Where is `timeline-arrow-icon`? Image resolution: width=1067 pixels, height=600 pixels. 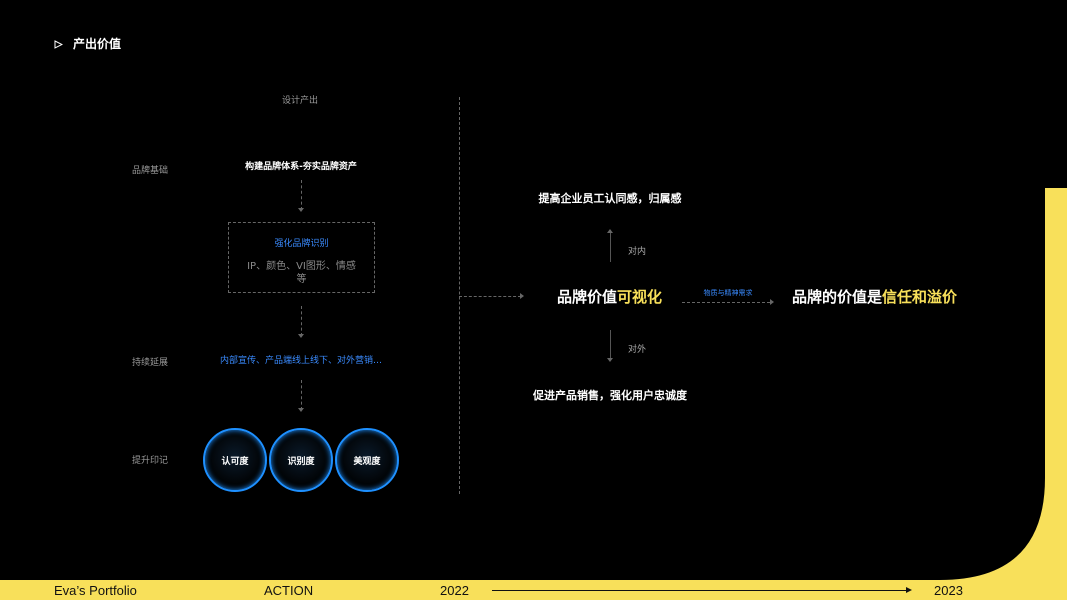 timeline-arrow-icon is located at coordinates (909, 590).